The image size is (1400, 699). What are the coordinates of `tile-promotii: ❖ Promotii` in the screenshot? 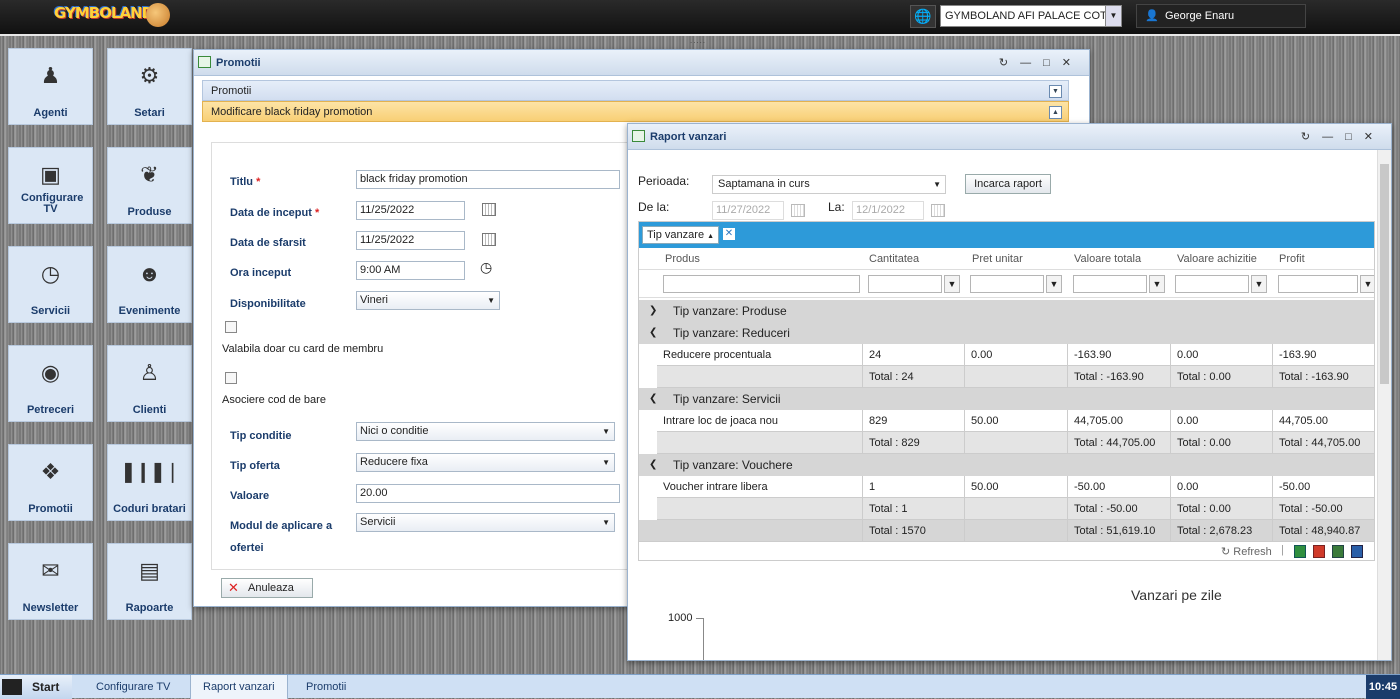 It's located at (50, 482).